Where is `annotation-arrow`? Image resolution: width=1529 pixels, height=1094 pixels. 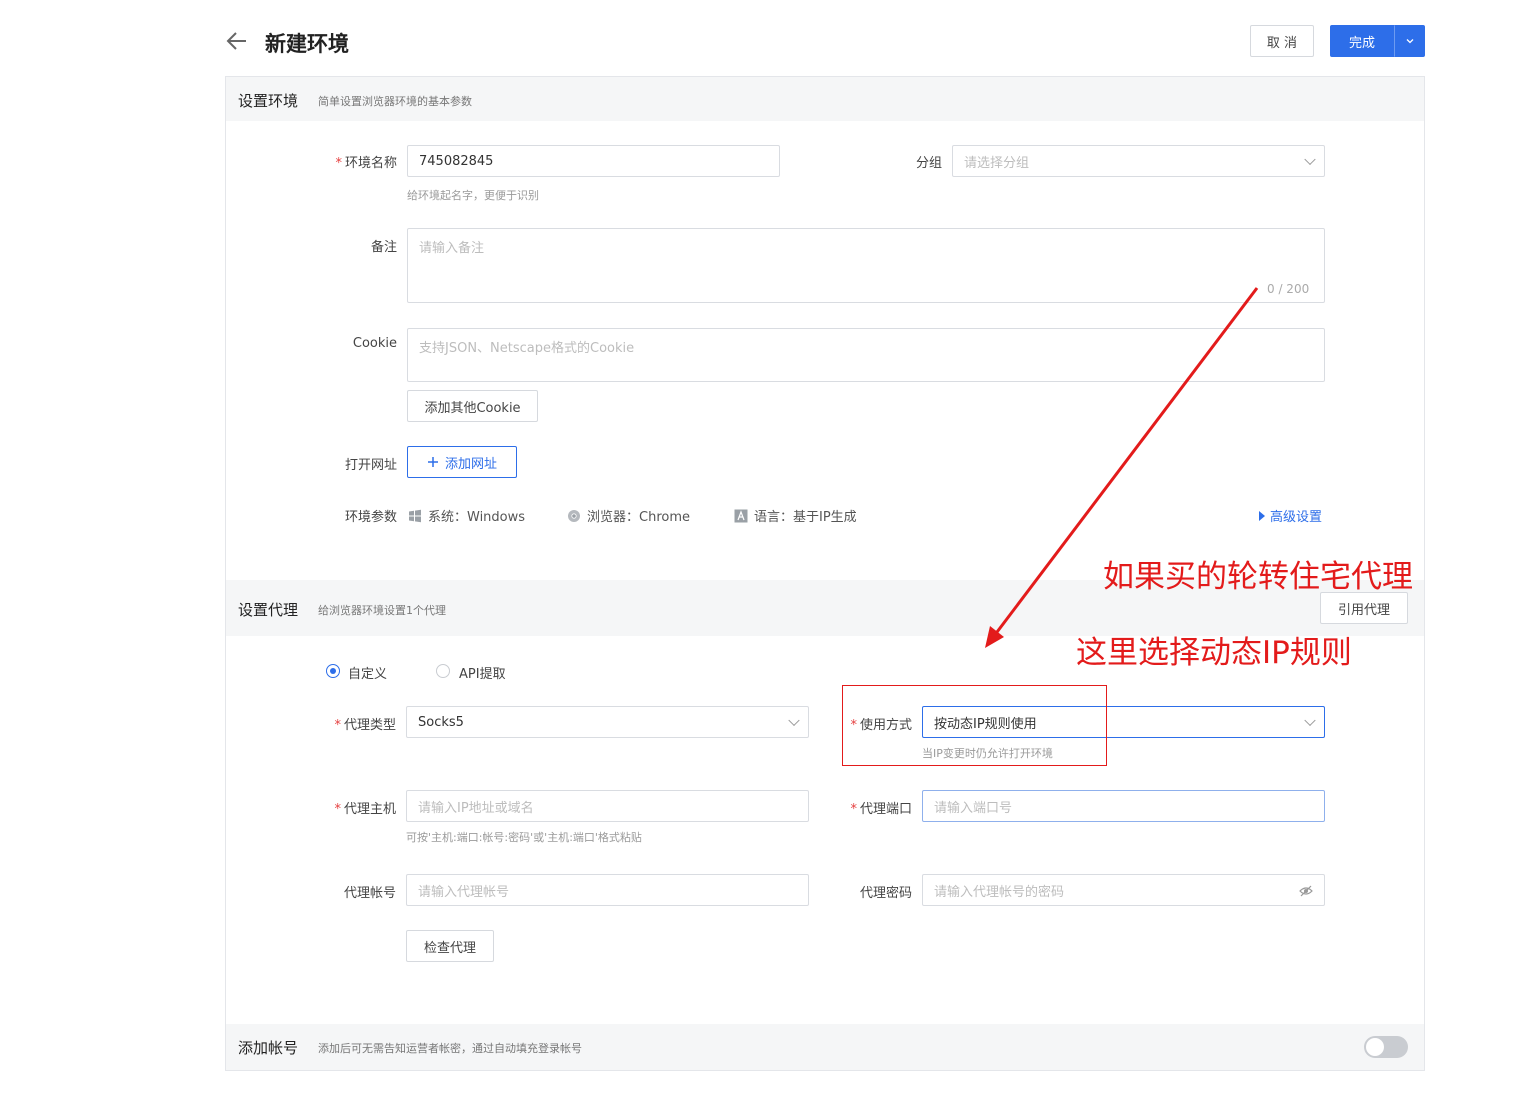
annotation-arrow is located at coordinates (1122, 467).